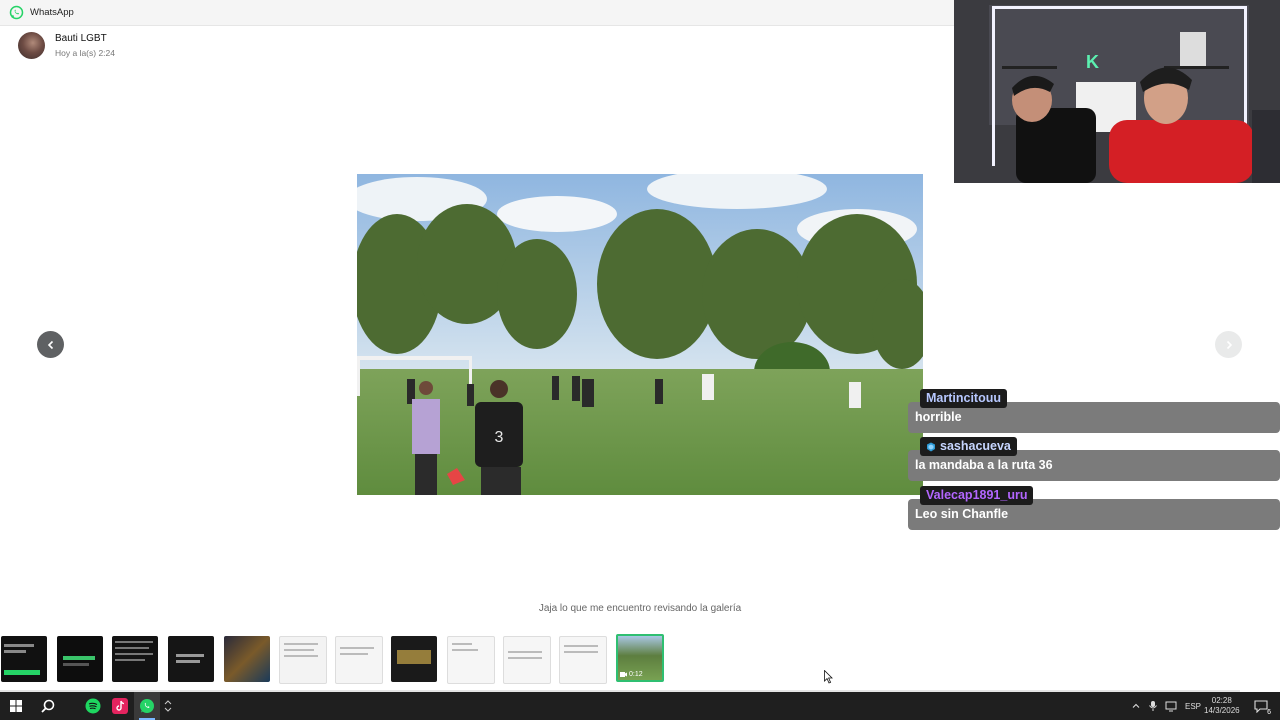 This screenshot has height=720, width=1280. What do you see at coordinates (938, 417) in the screenshot?
I see `chat-message-text: horrible` at bounding box center [938, 417].